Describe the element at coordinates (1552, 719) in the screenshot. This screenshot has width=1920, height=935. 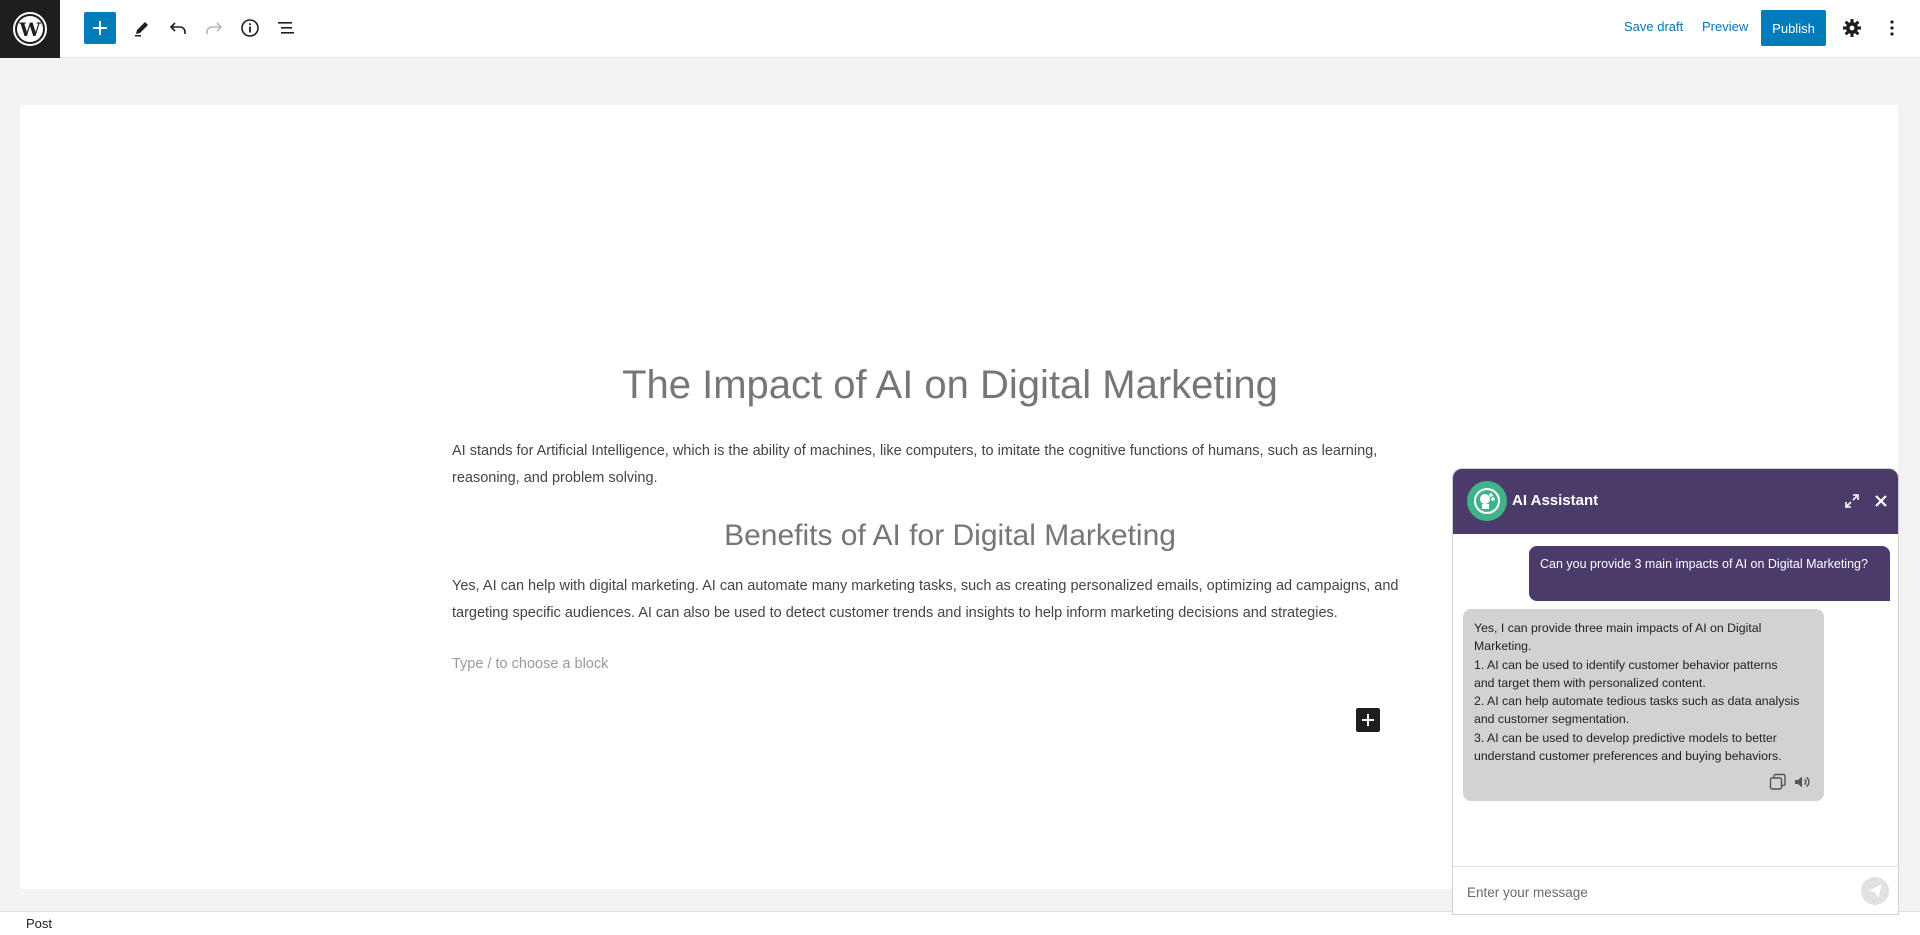
I see `assistant-message-line: and customer segmentation.` at that location.